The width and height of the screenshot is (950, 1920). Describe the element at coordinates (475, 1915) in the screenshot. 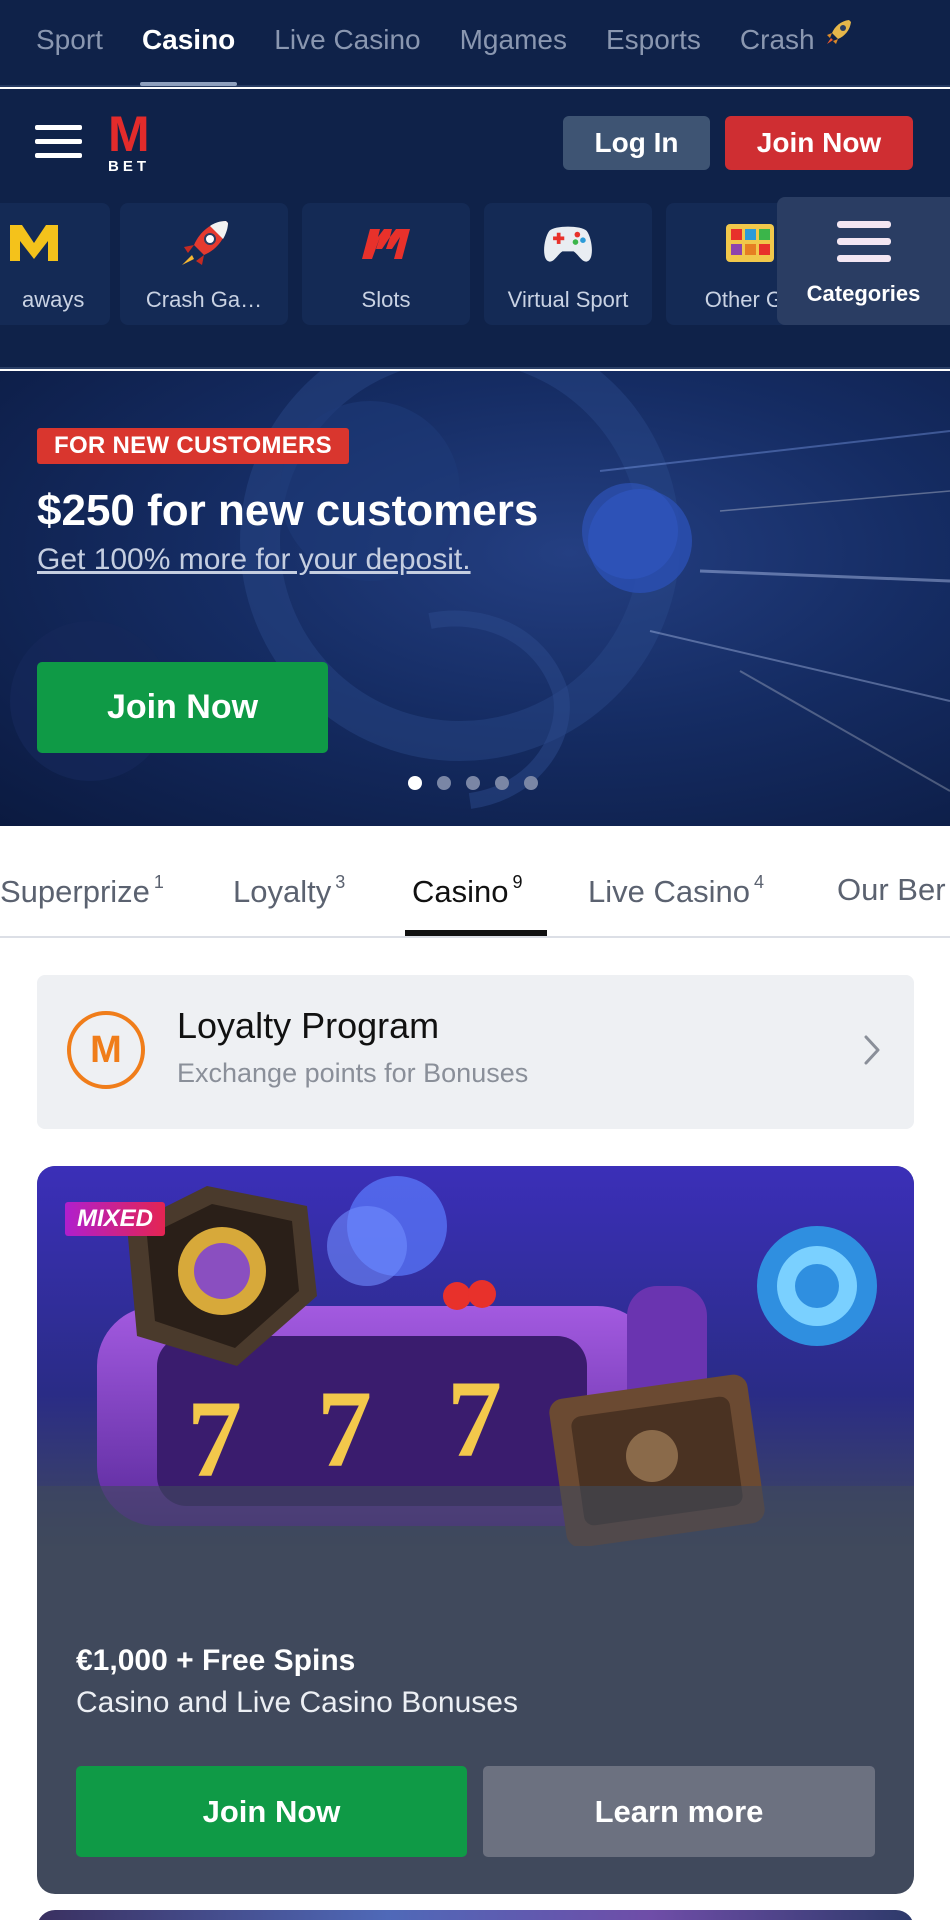

I see `next-bonus-card-peek` at that location.